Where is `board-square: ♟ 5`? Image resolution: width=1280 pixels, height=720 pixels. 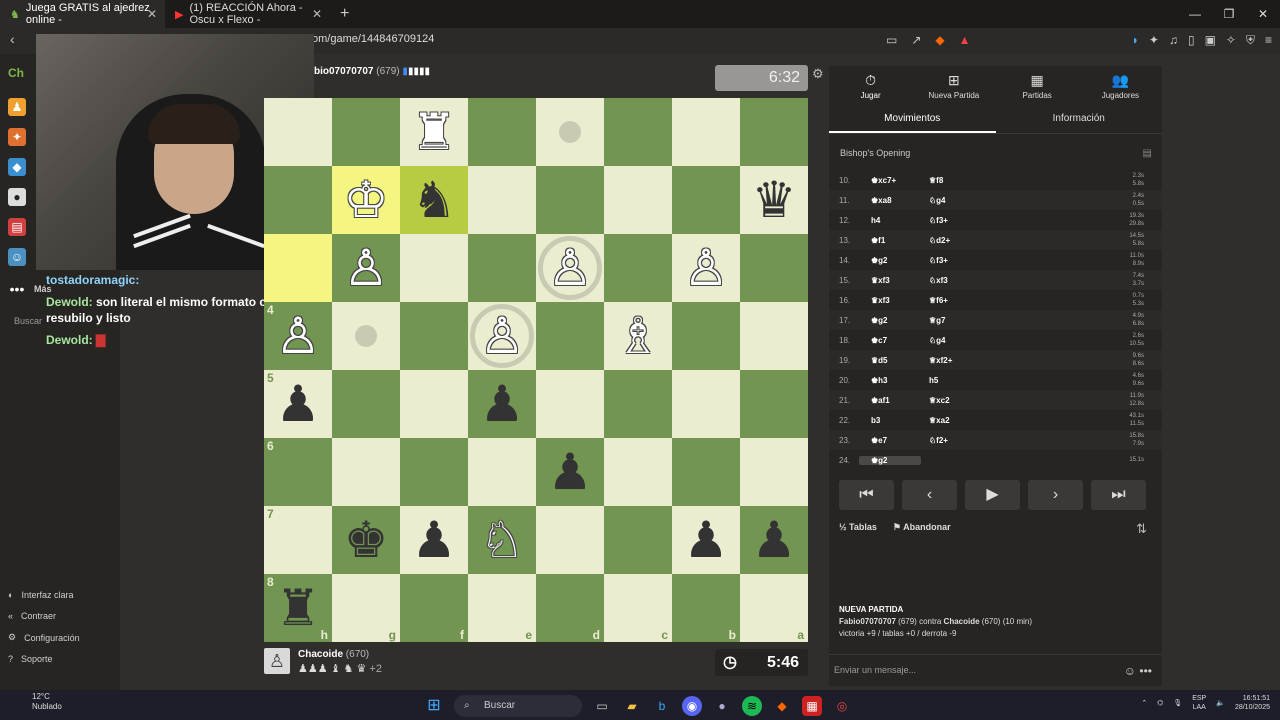
board-square: ♟ 5 is located at coordinates (298, 404).